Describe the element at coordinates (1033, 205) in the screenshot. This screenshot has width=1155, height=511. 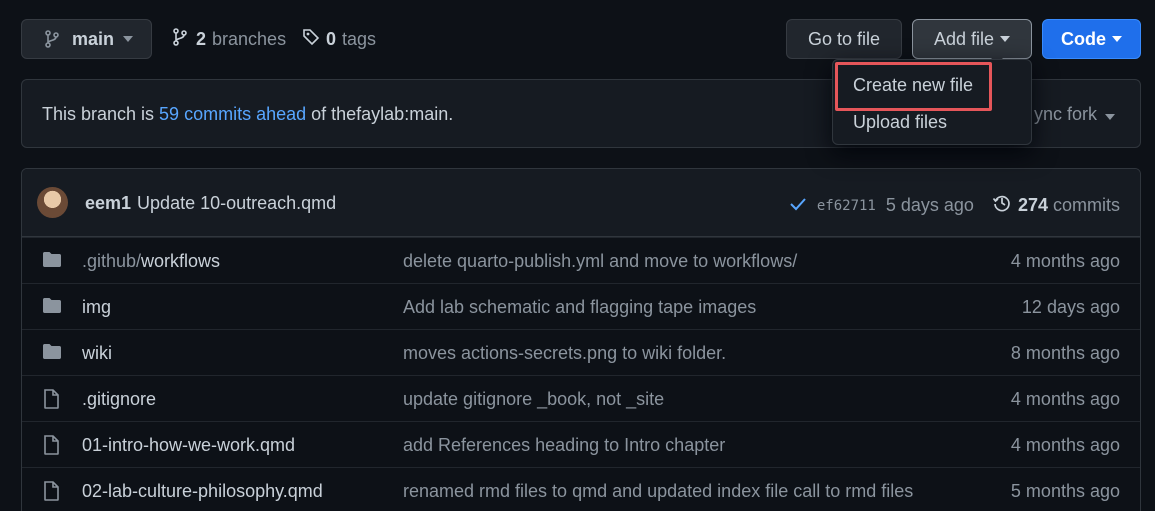
I see `commit-count: 274` at that location.